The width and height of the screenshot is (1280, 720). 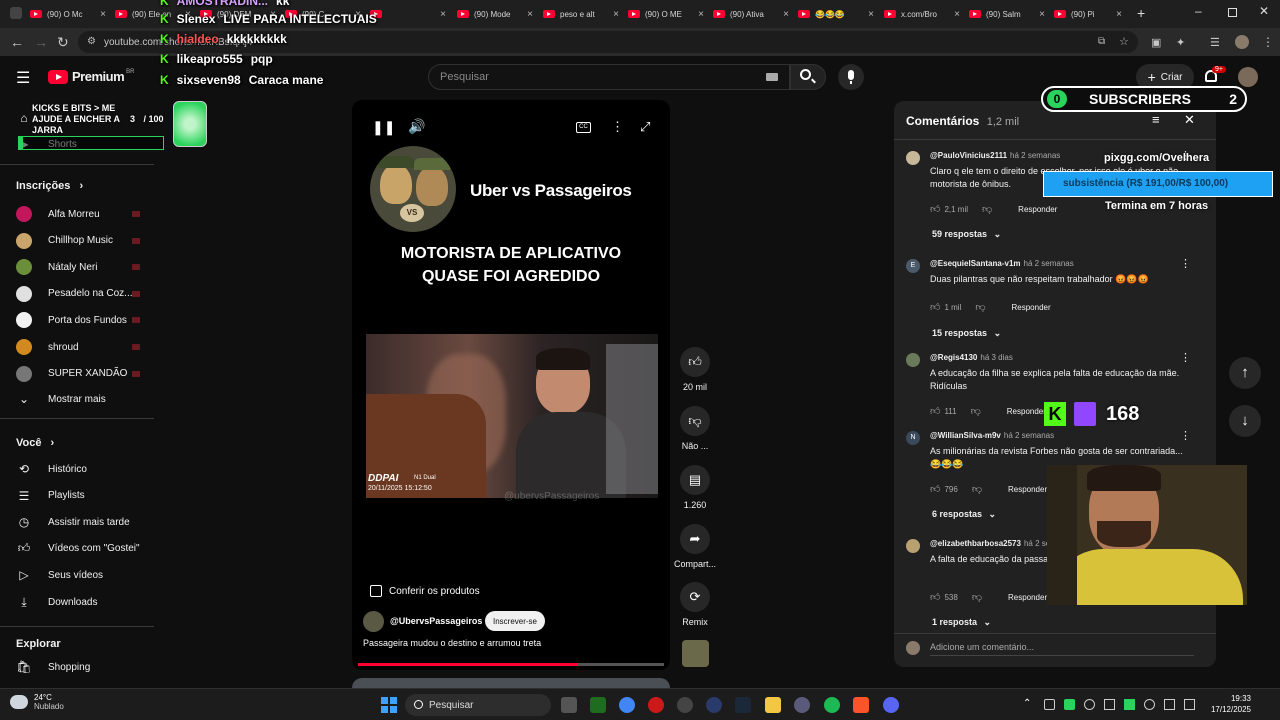 What do you see at coordinates (23, 78) in the screenshot?
I see `hamburger-menu-icon: ☰` at bounding box center [23, 78].